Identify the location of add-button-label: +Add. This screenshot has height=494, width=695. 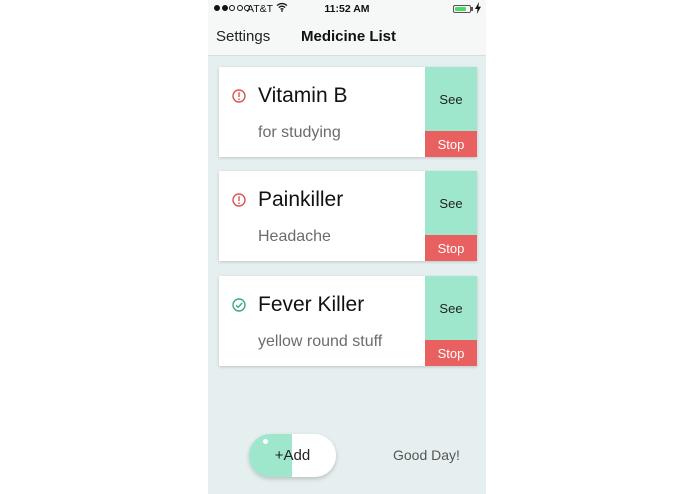
(292, 455).